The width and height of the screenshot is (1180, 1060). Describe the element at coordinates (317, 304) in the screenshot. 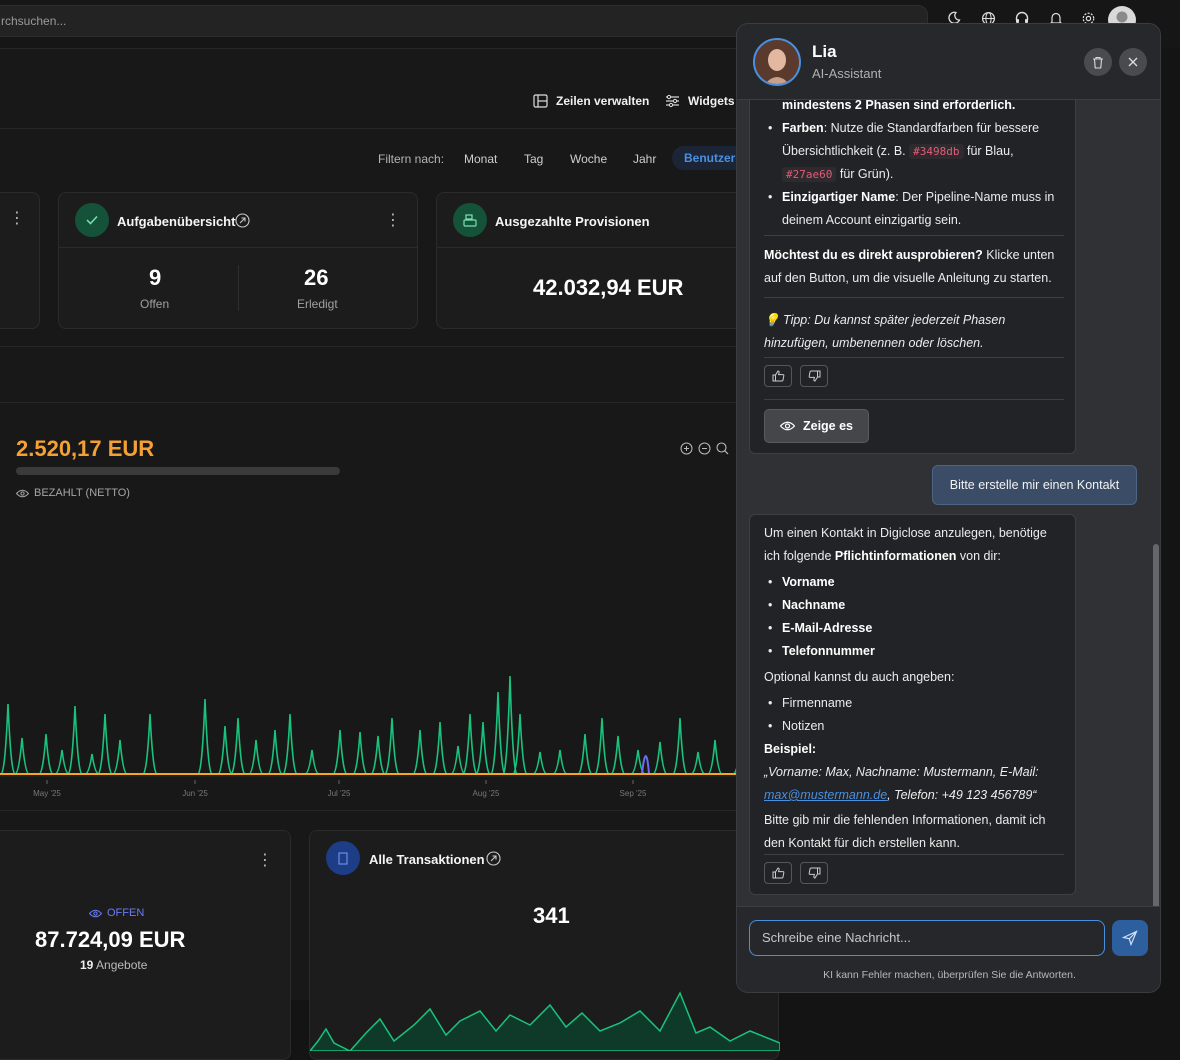

I see `done-tasks-label: Erledigt` at that location.